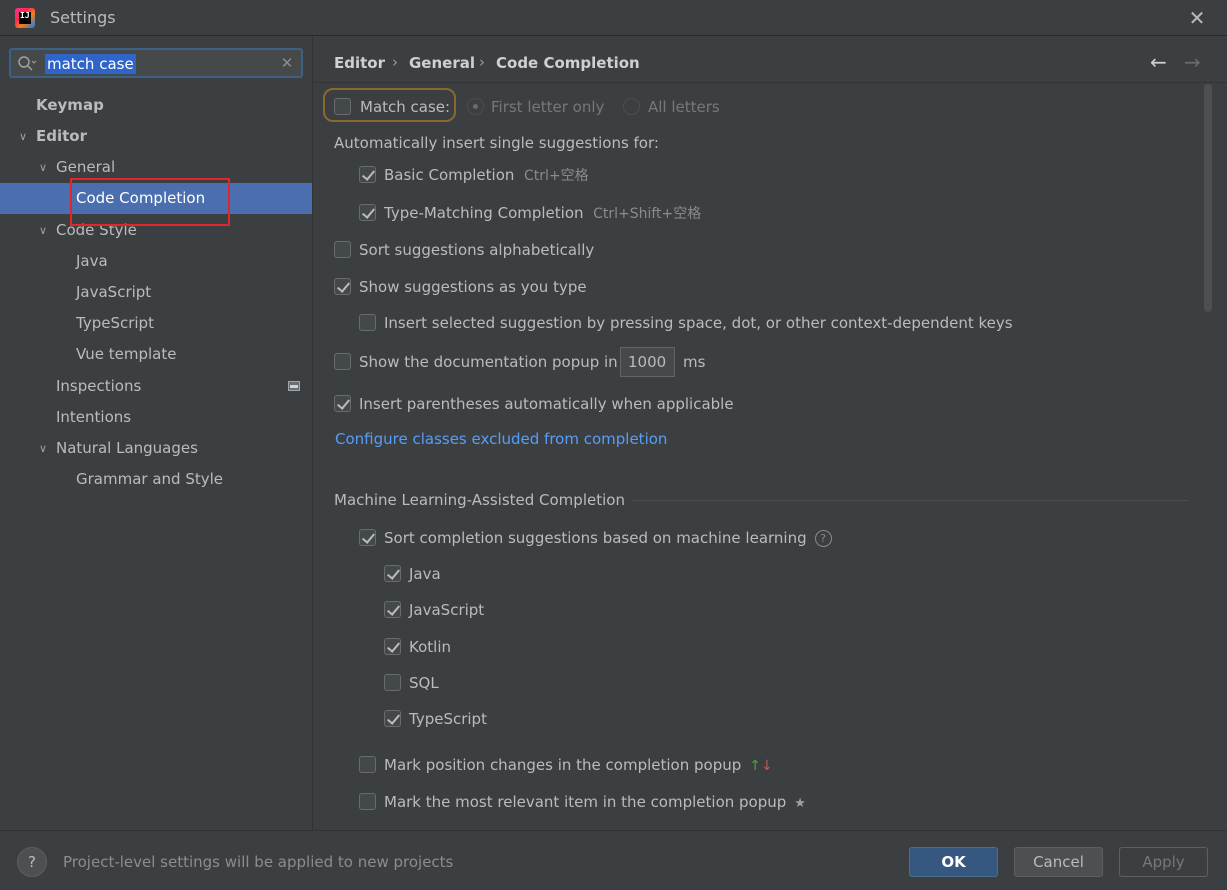  What do you see at coordinates (156, 167) in the screenshot?
I see `sidebar-item-general: ∨ General` at bounding box center [156, 167].